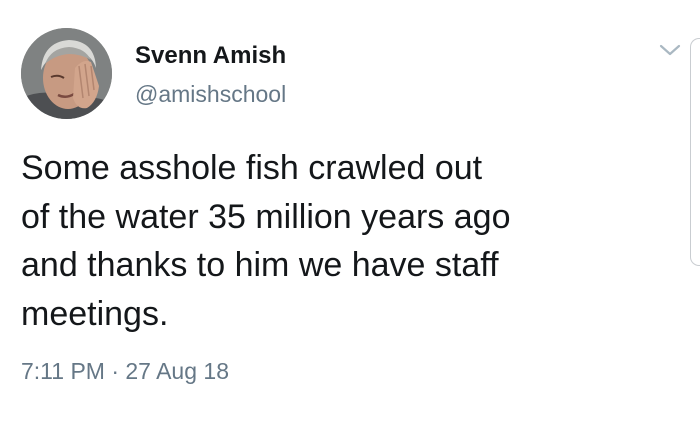 The image size is (700, 446). Describe the element at coordinates (210, 94) in the screenshot. I see `author-handle: @amishschool` at that location.